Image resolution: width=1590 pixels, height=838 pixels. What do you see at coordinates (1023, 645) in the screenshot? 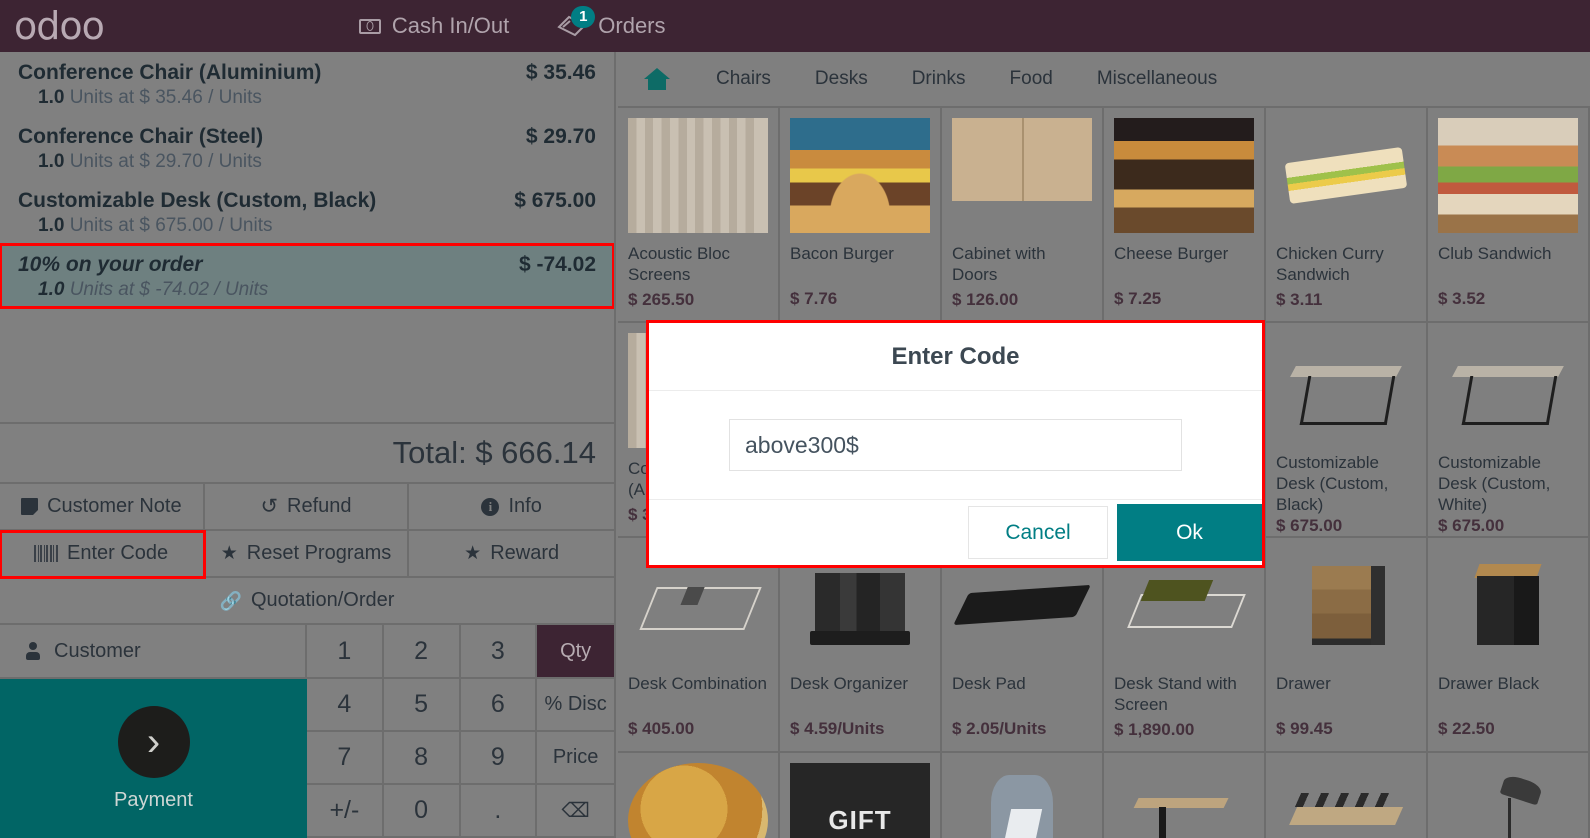
I see `product-card: Desk Pad $ 2.05/Units` at bounding box center [1023, 645].